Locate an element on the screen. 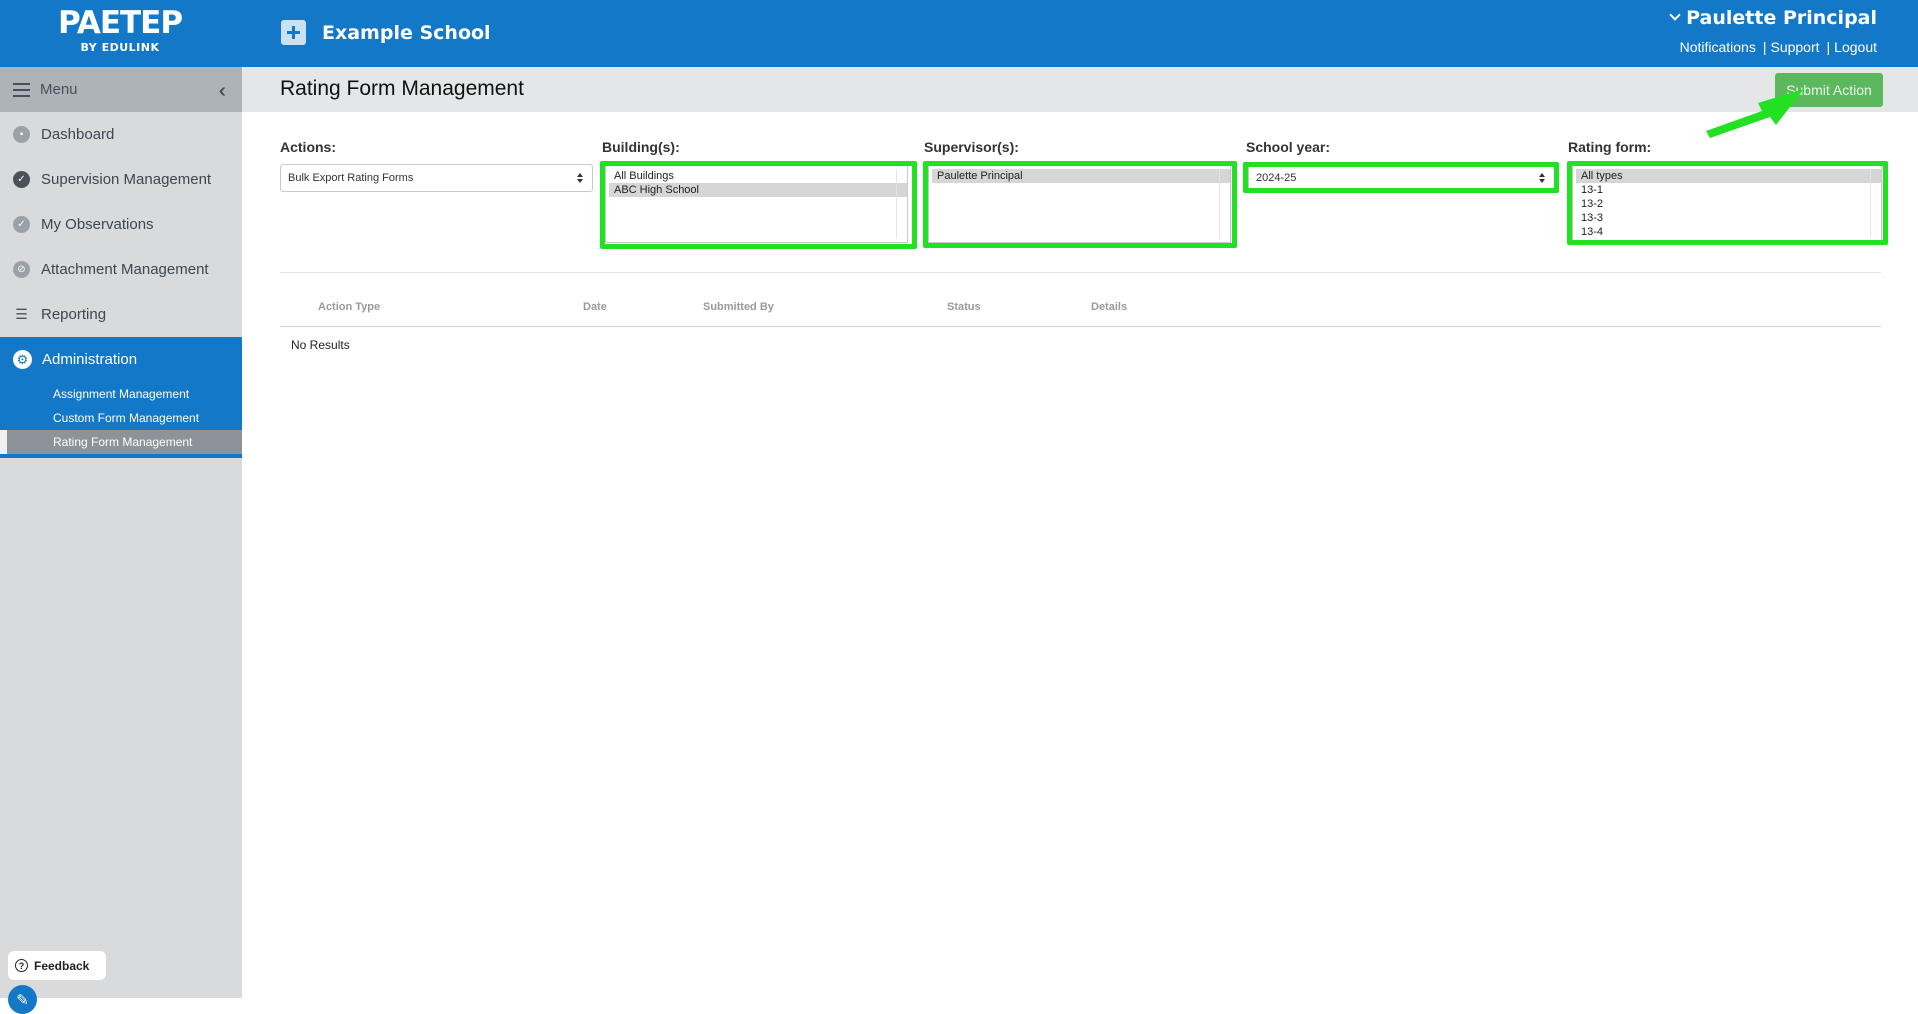 The height and width of the screenshot is (1014, 1918). section-divider is located at coordinates (1080, 272).